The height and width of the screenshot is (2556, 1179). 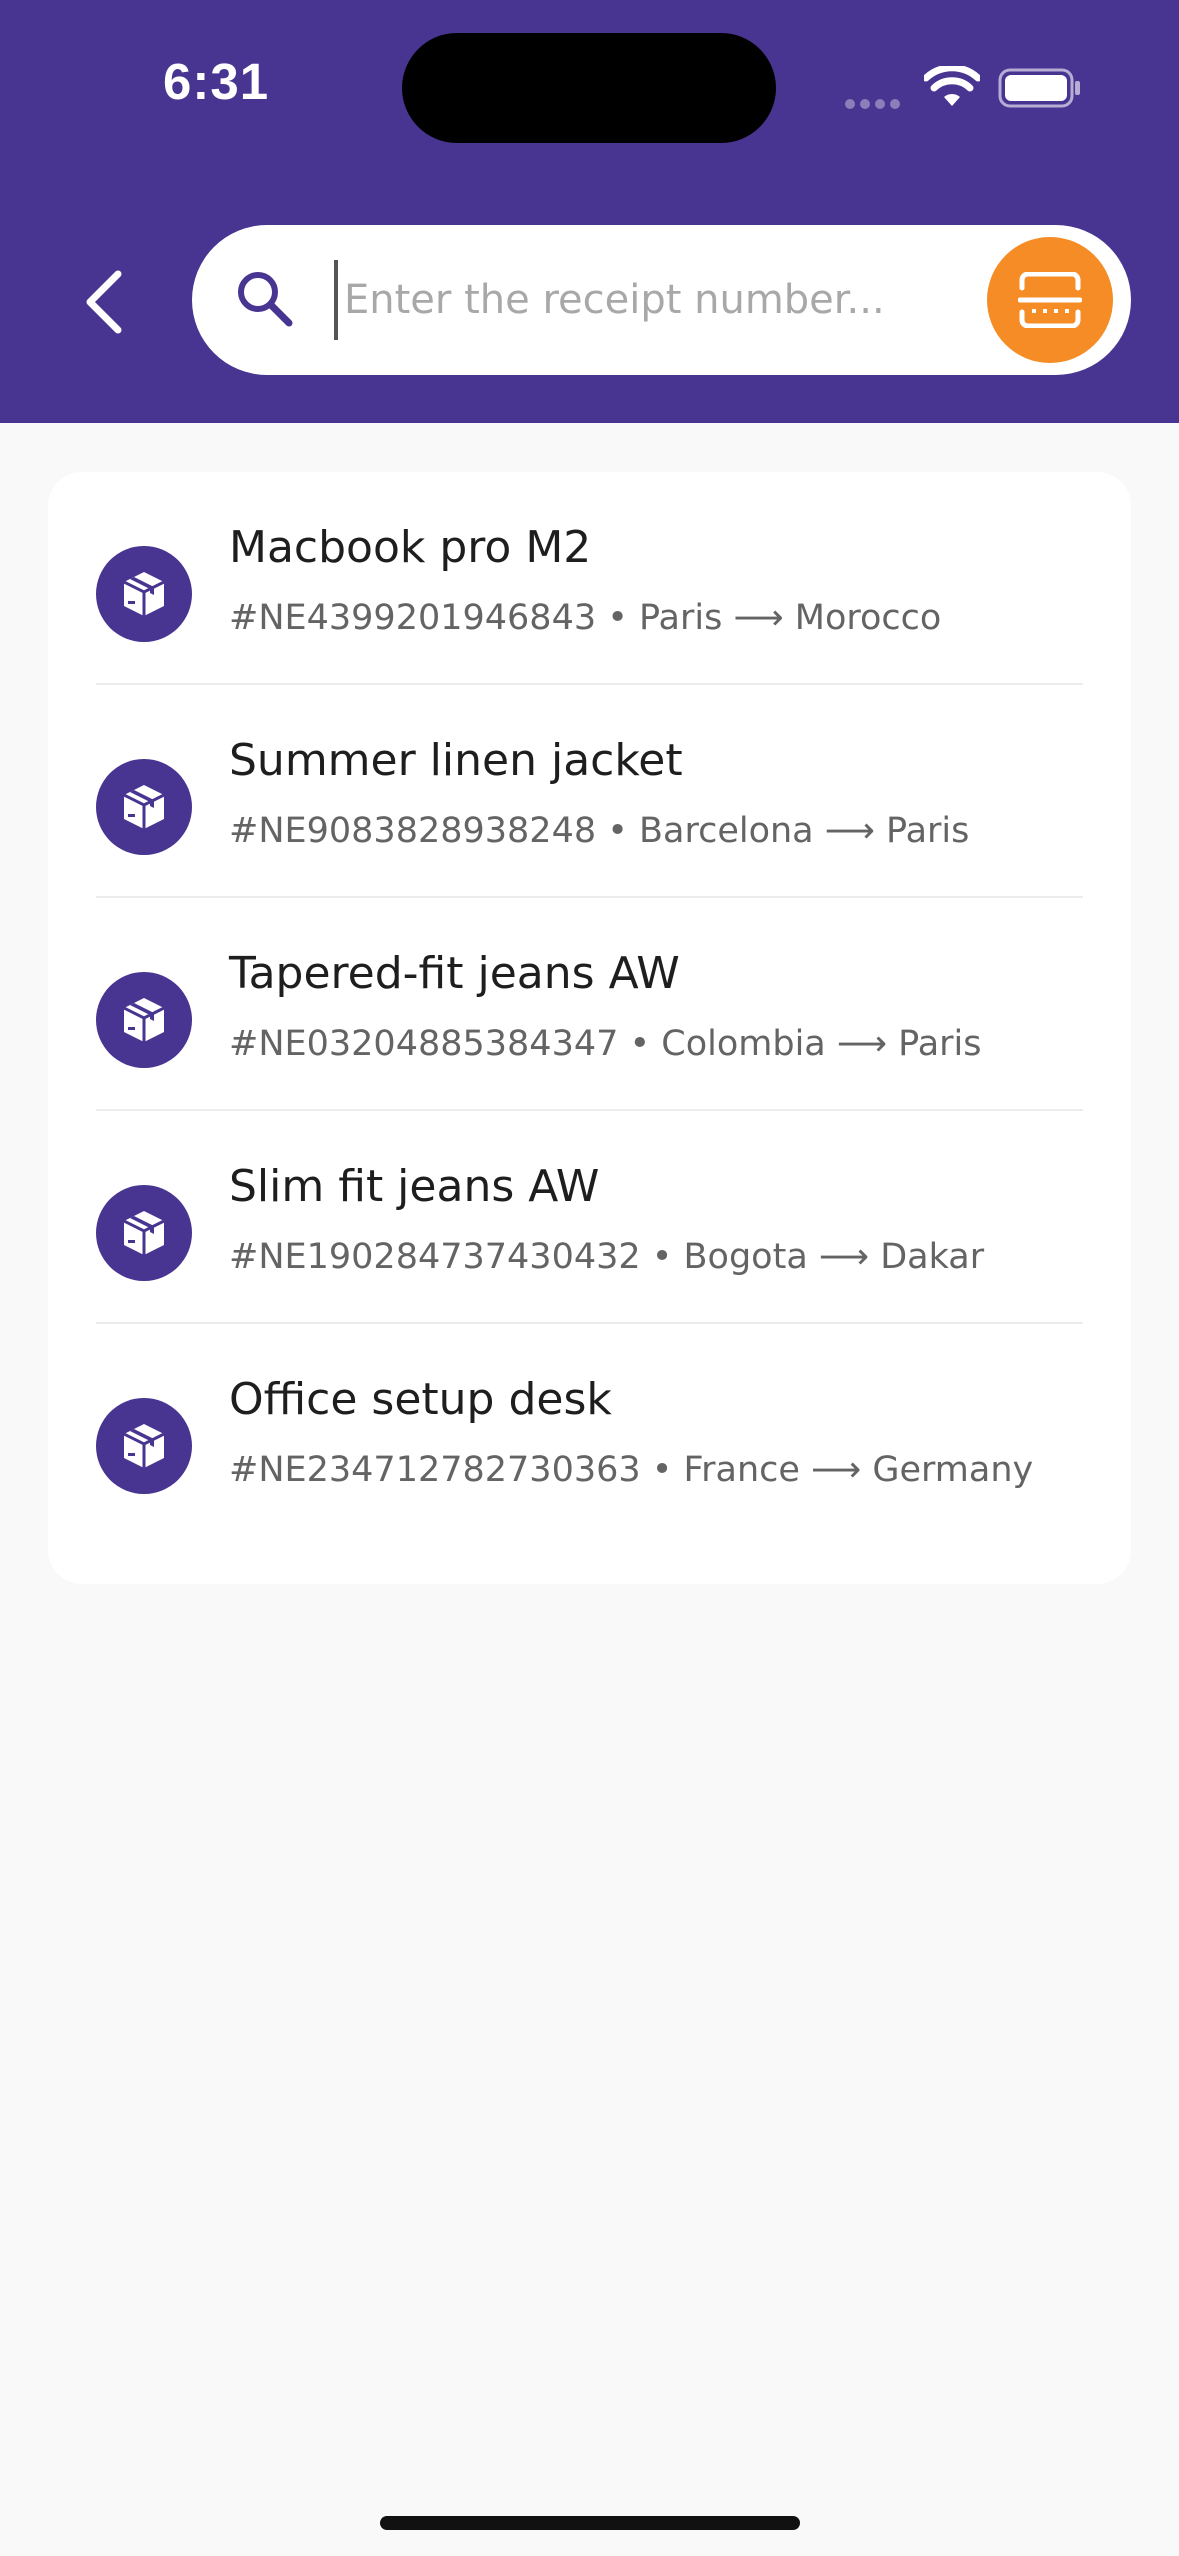 I want to click on search-bar, so click(x=661, y=300).